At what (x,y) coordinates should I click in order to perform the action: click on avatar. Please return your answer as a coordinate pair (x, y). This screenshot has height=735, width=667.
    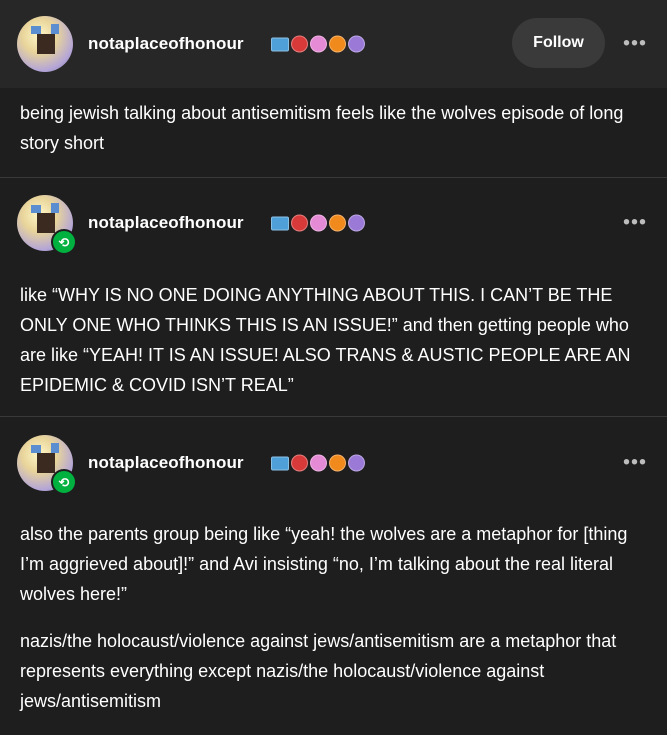
    Looking at the image, I should click on (45, 44).